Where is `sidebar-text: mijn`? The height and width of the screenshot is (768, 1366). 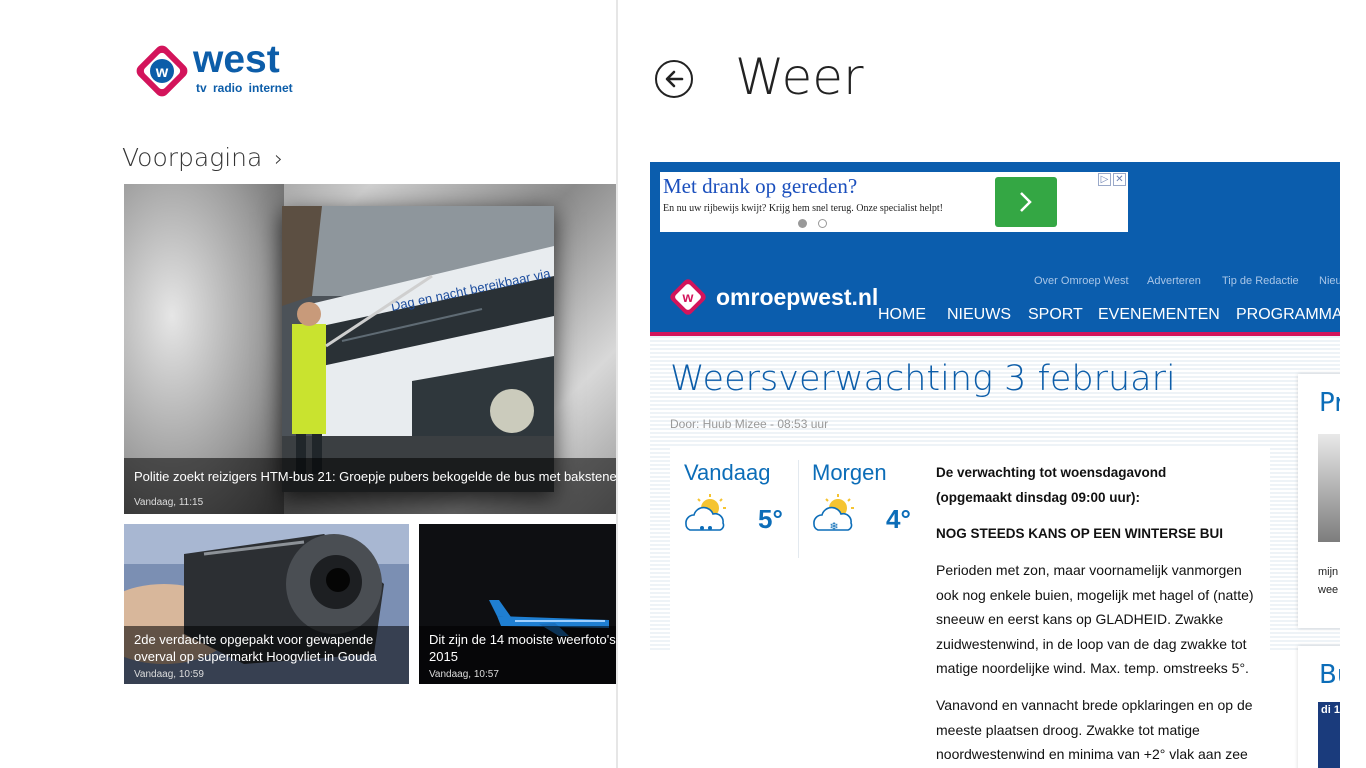 sidebar-text: mijn is located at coordinates (1328, 572).